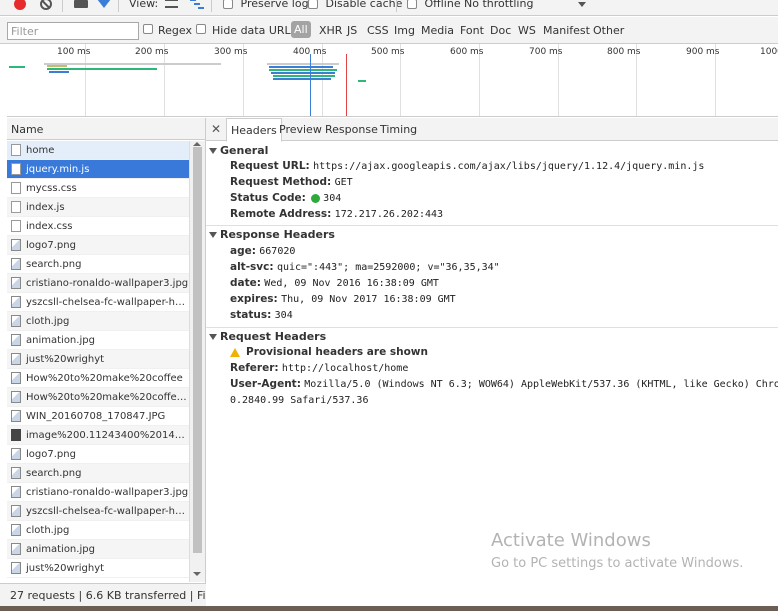  What do you see at coordinates (368, 299) in the screenshot?
I see `expires-value: Thu, 09 Nov 2017 16:38:09 GMT` at bounding box center [368, 299].